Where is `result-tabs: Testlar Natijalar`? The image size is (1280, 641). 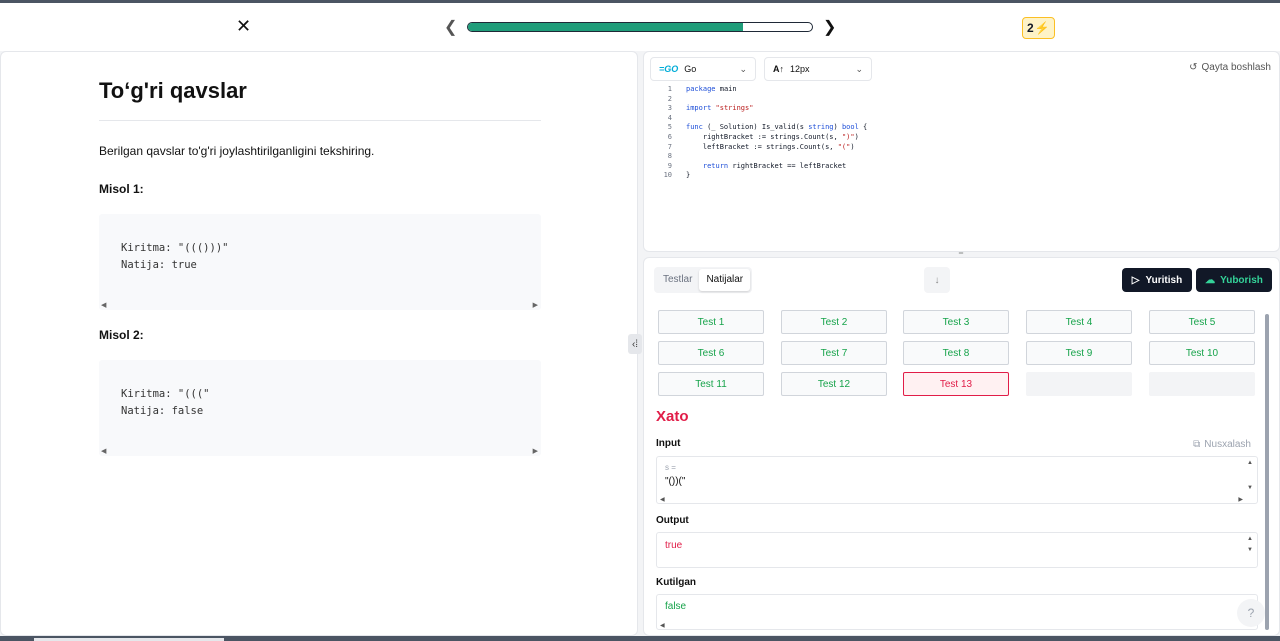 result-tabs: Testlar Natijalar is located at coordinates (703, 280).